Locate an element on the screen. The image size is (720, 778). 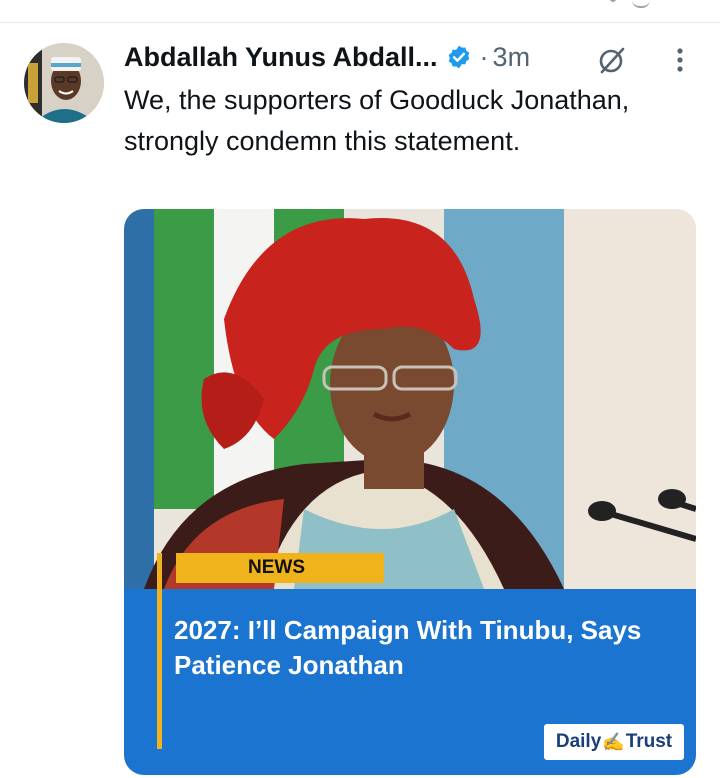
daily-trust-logo: Daily ✍ Trust is located at coordinates (614, 742).